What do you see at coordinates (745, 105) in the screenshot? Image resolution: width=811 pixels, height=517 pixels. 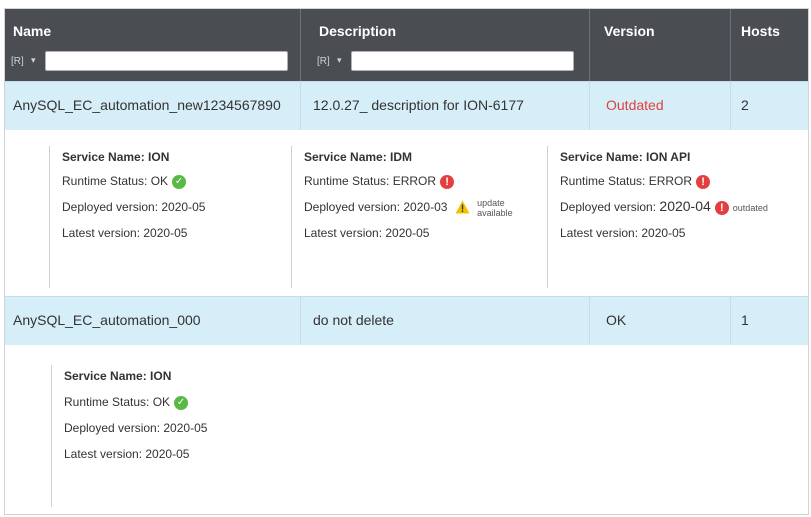 I see `cell-hosts: 2` at bounding box center [745, 105].